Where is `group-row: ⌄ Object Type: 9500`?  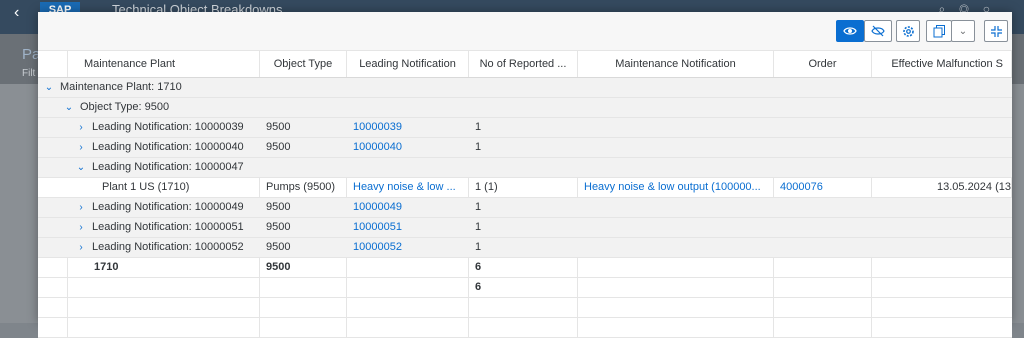 group-row: ⌄ Object Type: 9500 is located at coordinates (525, 108).